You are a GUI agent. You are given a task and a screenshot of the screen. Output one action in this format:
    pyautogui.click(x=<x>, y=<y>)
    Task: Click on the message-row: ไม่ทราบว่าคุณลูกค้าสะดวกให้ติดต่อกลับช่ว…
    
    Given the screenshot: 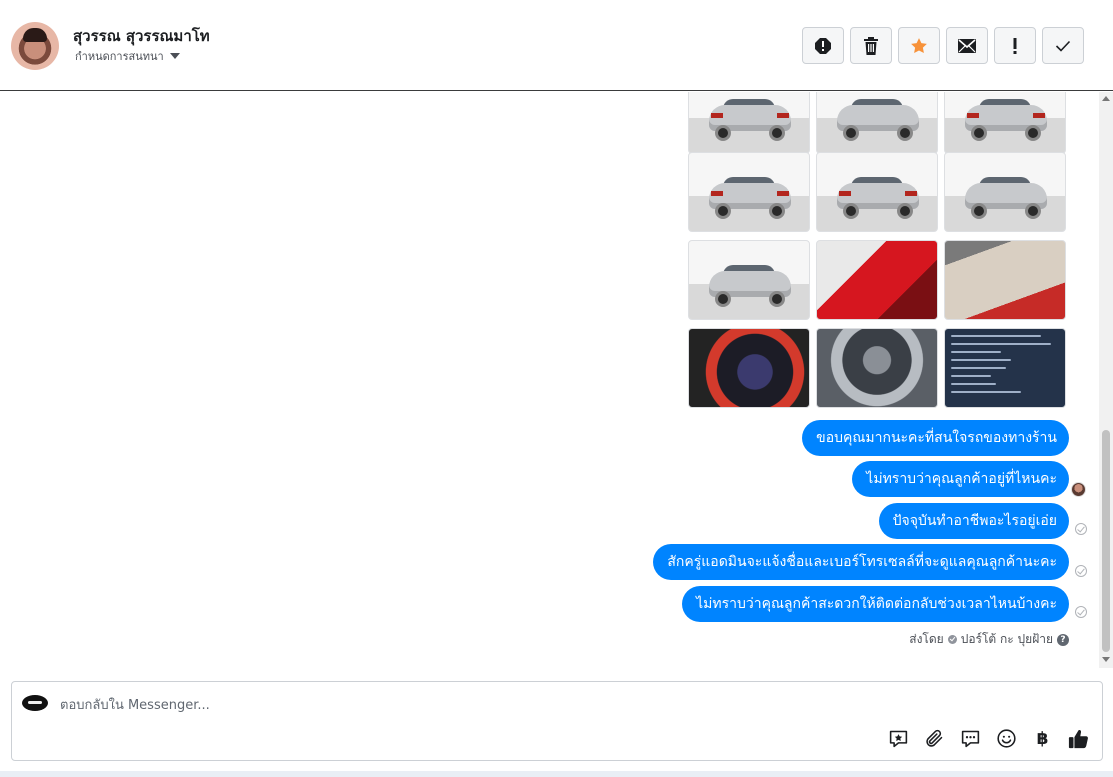 What is the action you would take?
    pyautogui.click(x=875, y=604)
    